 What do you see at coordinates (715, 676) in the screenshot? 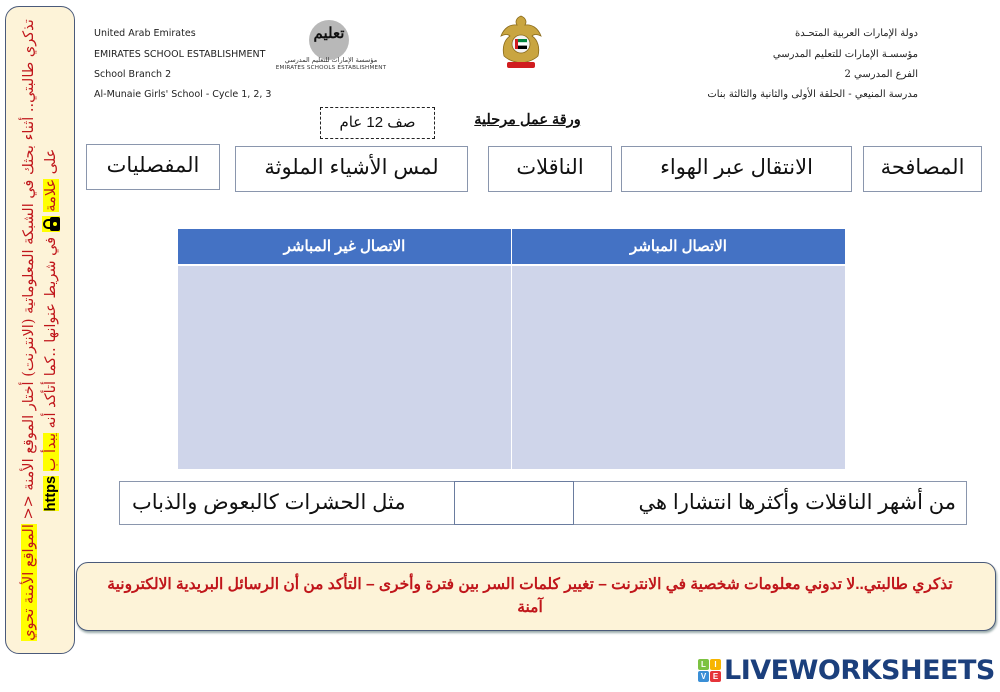
I see `tile-e: E` at bounding box center [715, 676].